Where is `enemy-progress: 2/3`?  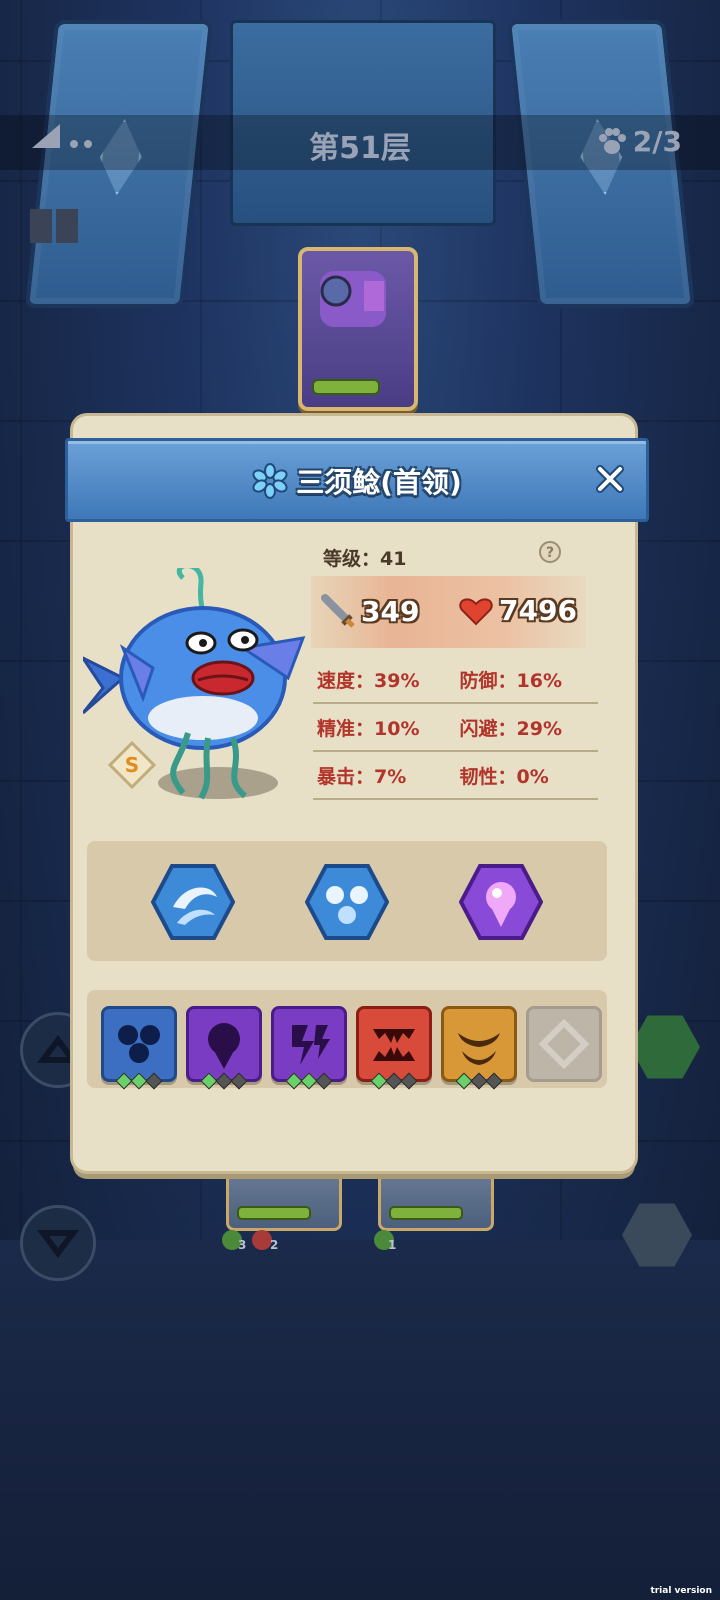
enemy-progress: 2/3 is located at coordinates (639, 141).